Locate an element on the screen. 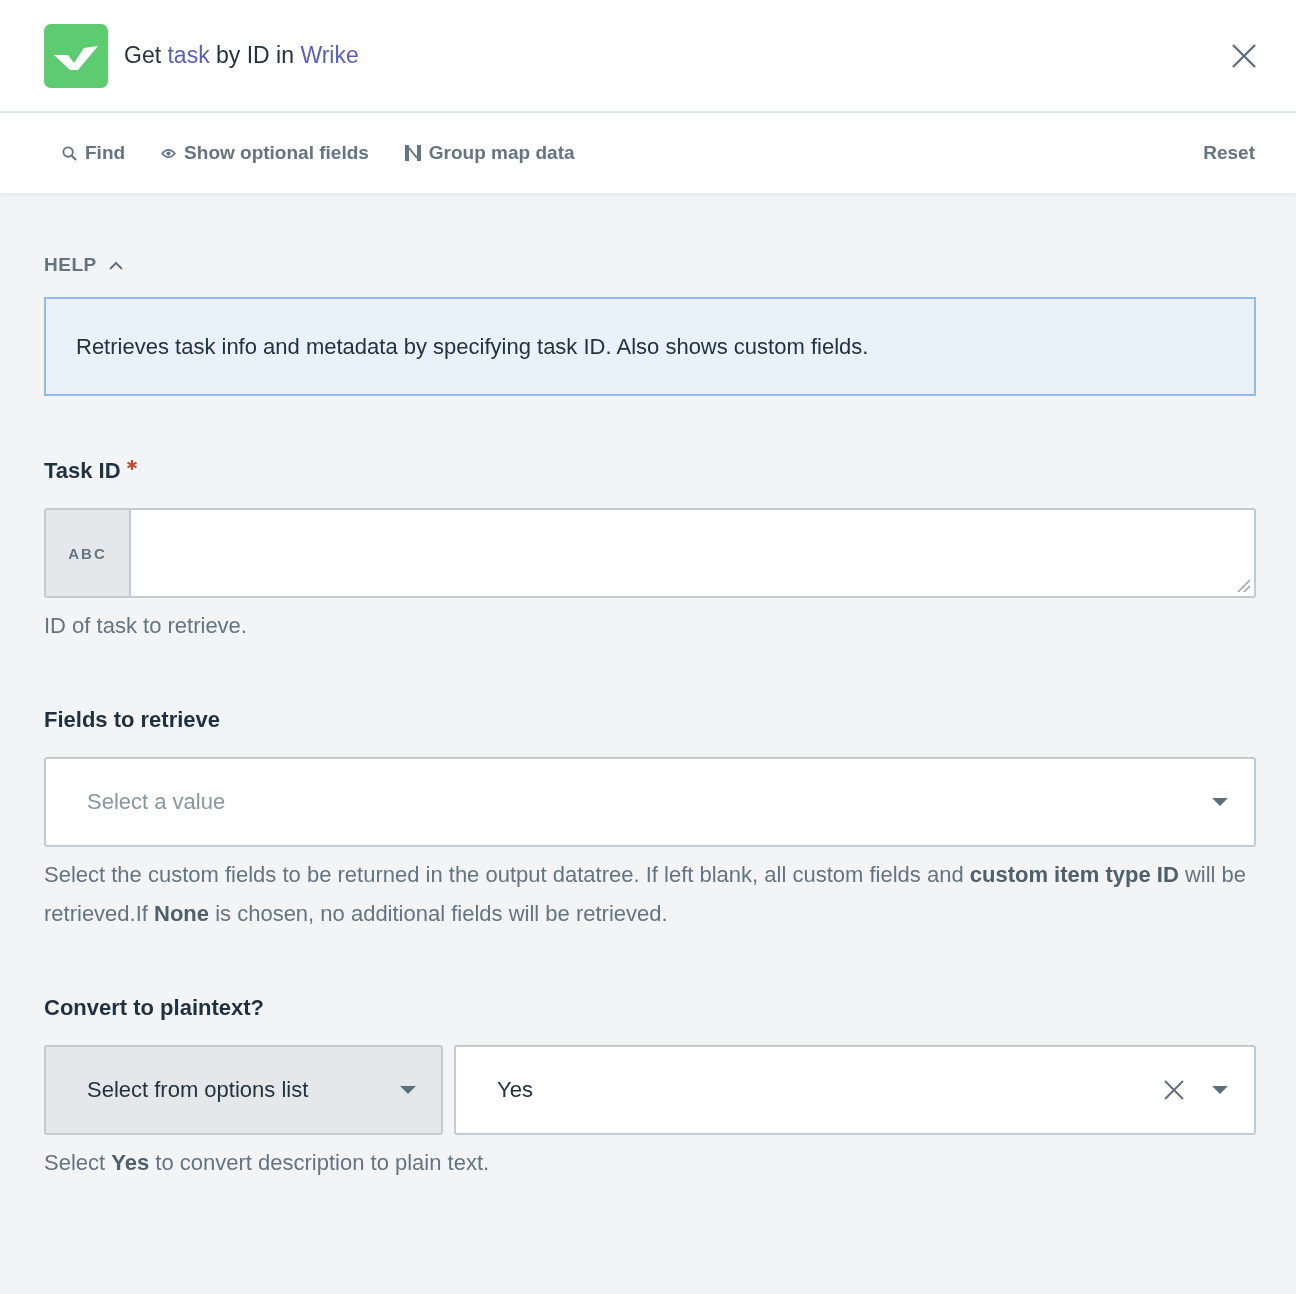 The height and width of the screenshot is (1294, 1296). field-label: Fields to retrieve is located at coordinates (132, 720).